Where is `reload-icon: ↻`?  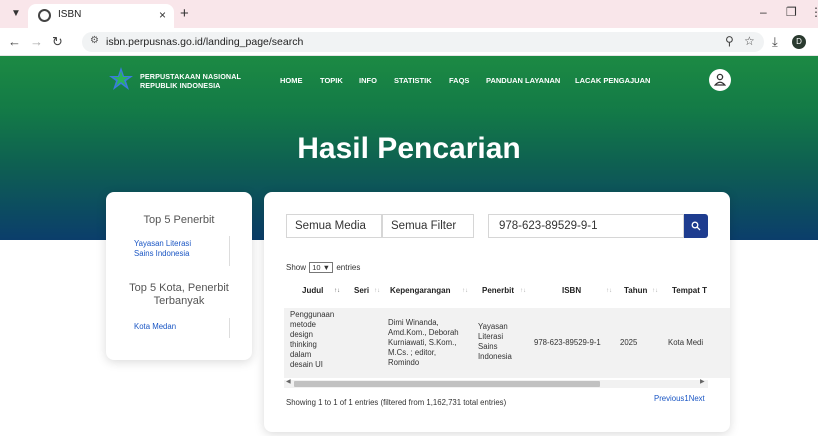
reload-icon: ↻ is located at coordinates (57, 42).